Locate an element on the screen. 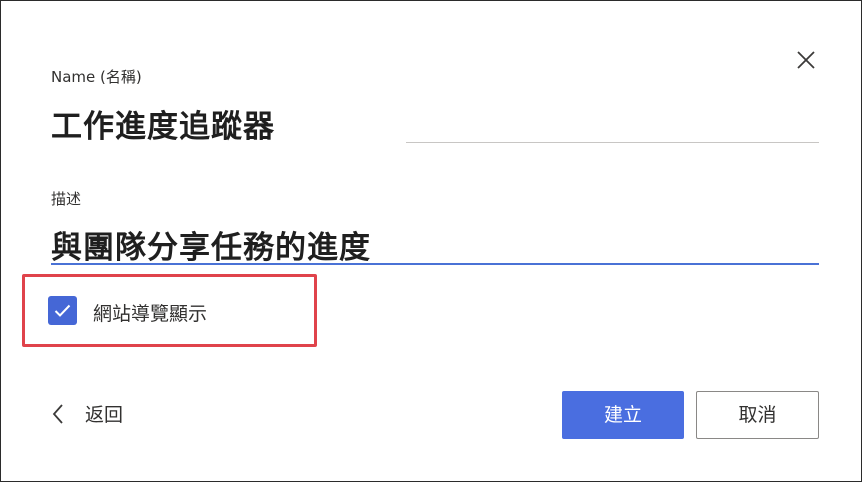 The width and height of the screenshot is (862, 482). chevron-left-icon is located at coordinates (57, 414).